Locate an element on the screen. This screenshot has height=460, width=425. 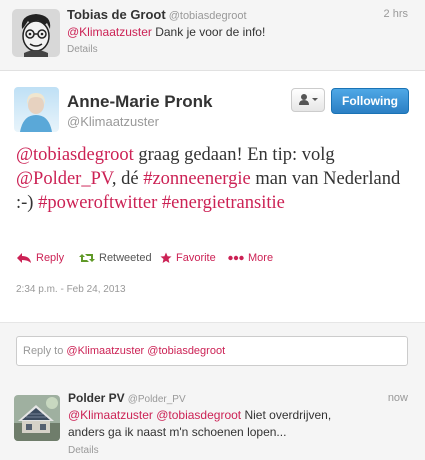
reply-label: Reply is located at coordinates (50, 258).